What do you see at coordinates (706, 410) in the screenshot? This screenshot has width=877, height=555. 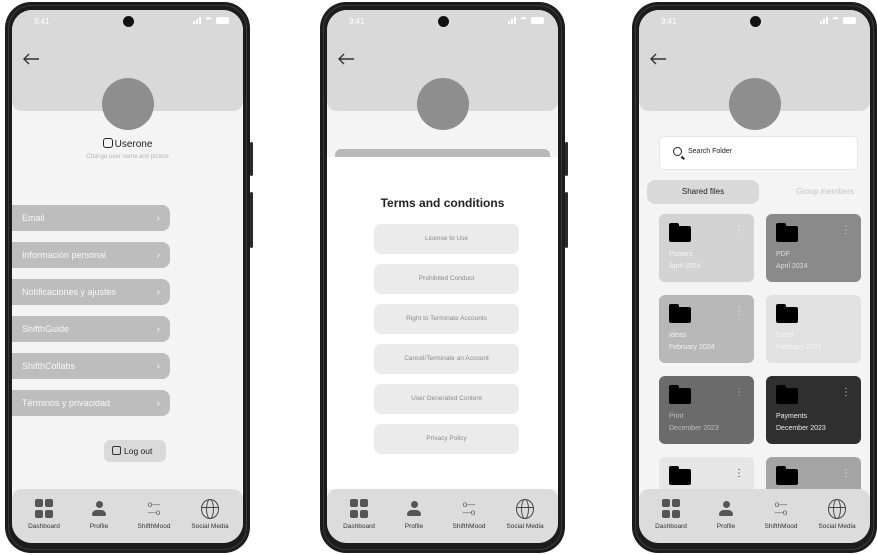 I see `folder-card: ⋮ Print December 2023` at bounding box center [706, 410].